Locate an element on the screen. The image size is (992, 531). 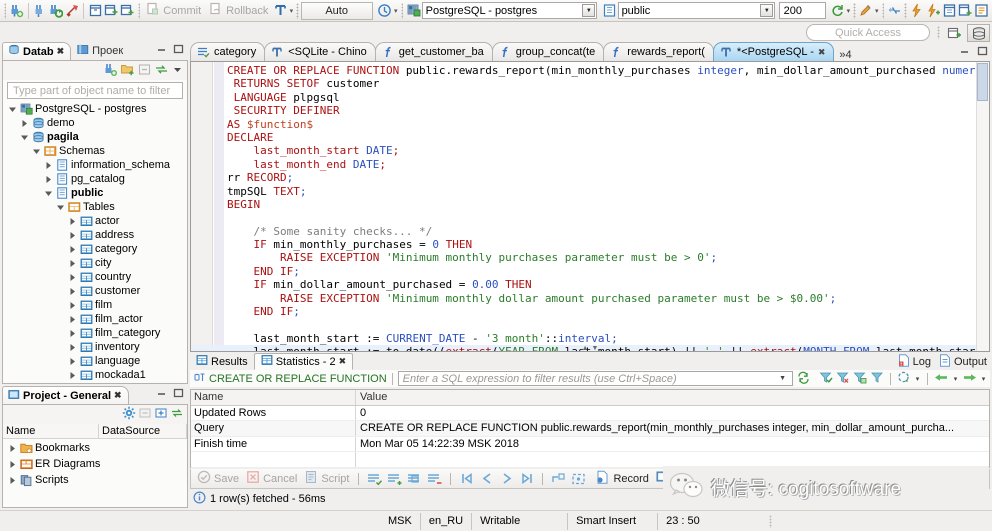
reconnect-icon is located at coordinates (56, 10).